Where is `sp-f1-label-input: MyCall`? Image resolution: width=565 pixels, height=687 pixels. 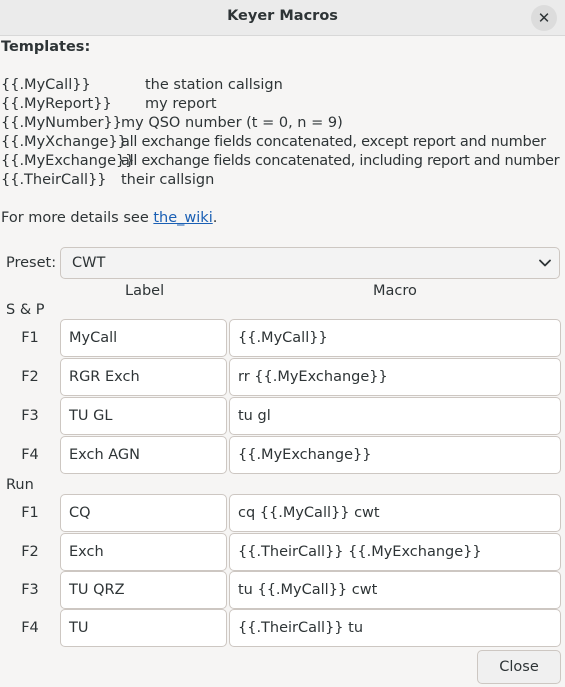 sp-f1-label-input: MyCall is located at coordinates (143, 338).